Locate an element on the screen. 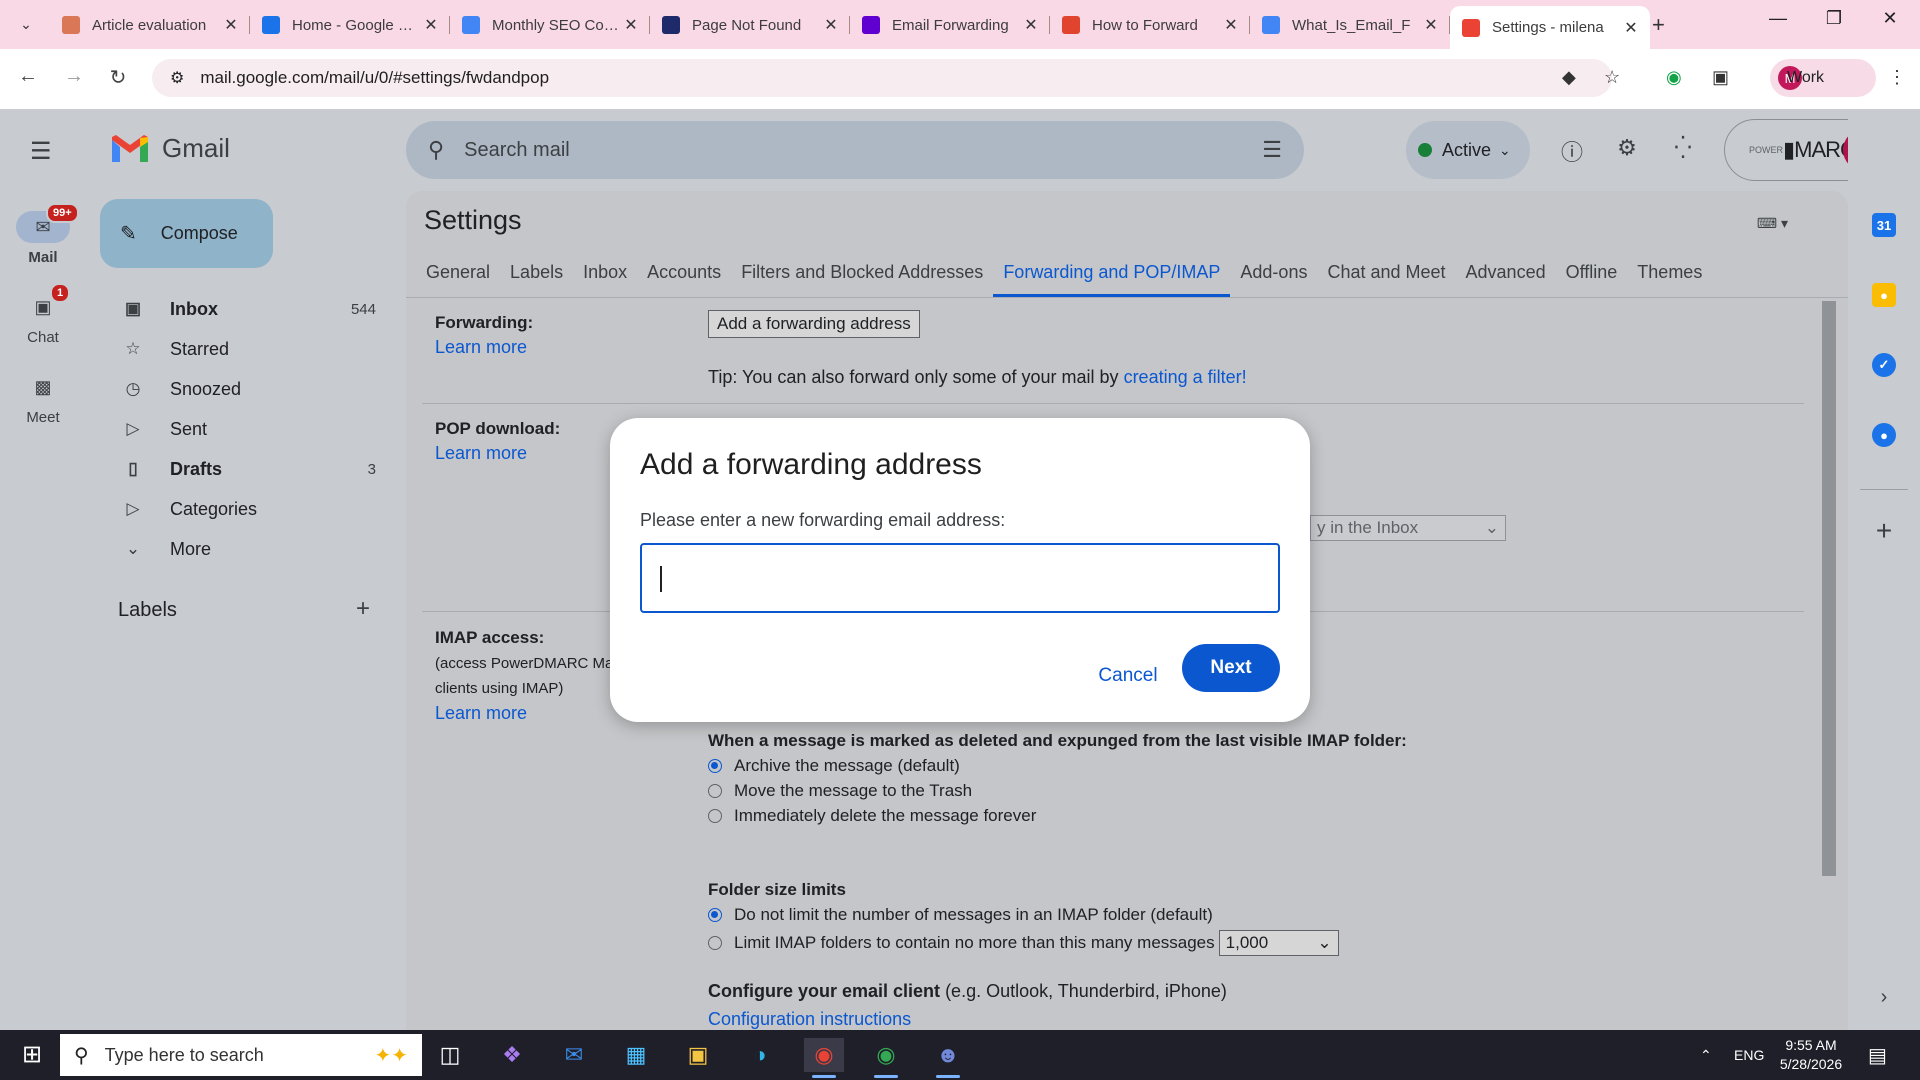 The height and width of the screenshot is (1080, 1920). rail-item-meet: ▩ Meet is located at coordinates (43, 399).